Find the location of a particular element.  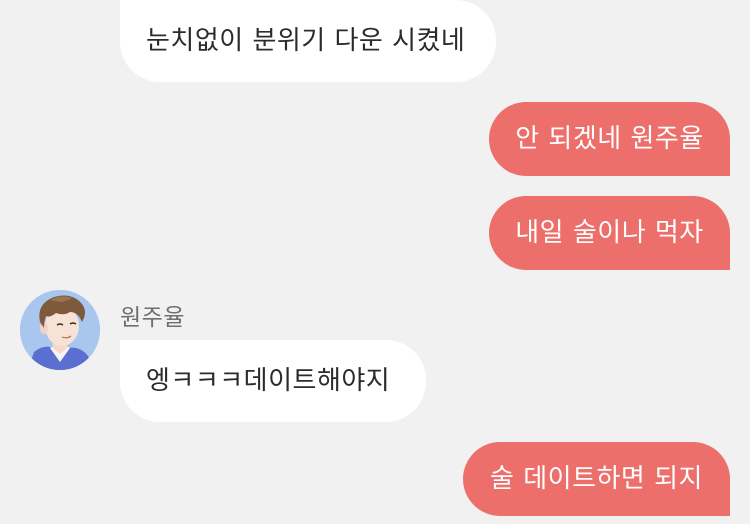

message-text: 안 되겠네 원주율 is located at coordinates (609, 139).